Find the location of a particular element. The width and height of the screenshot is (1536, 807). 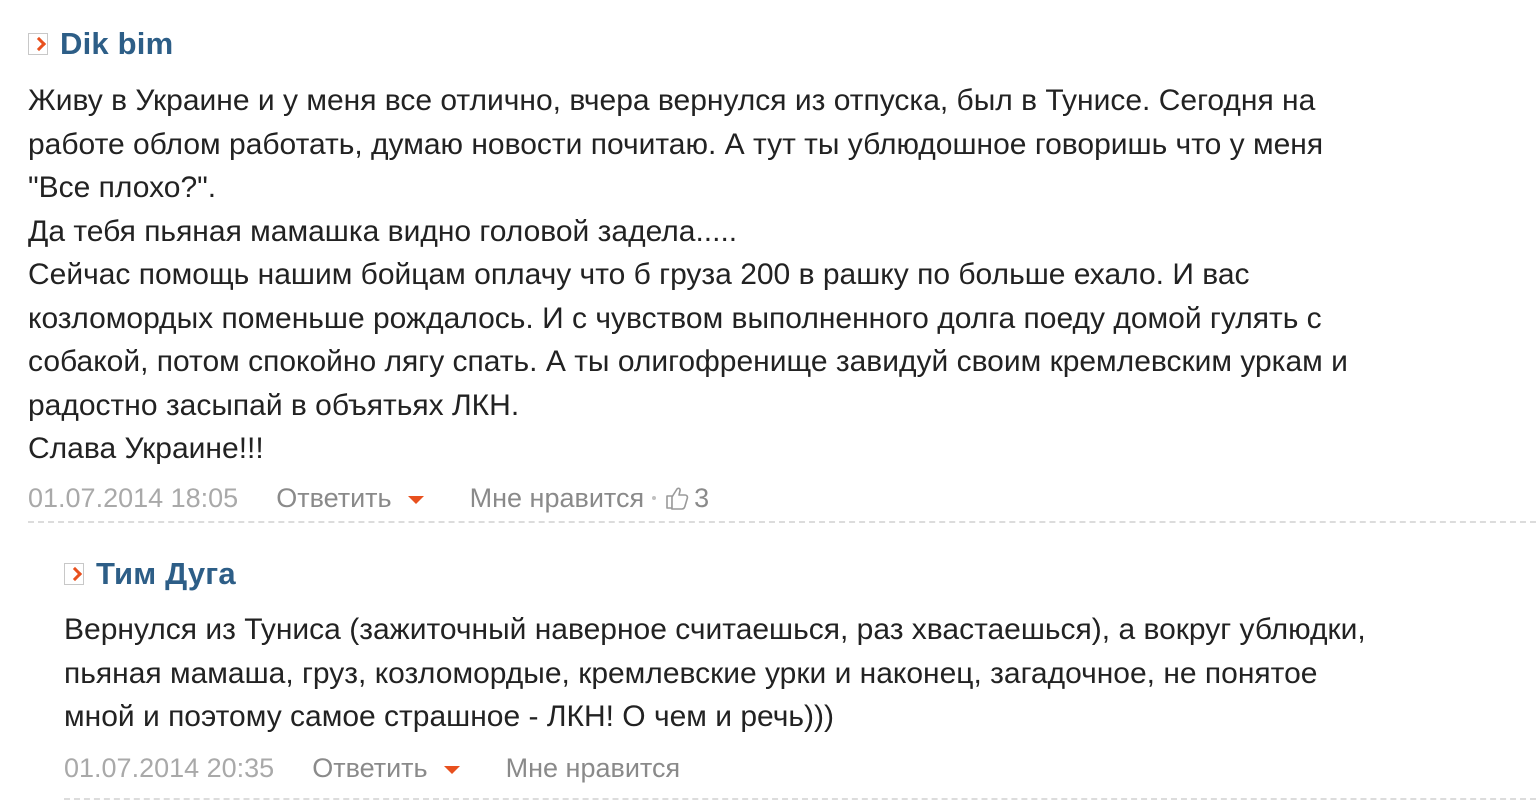

author-name-link: Dik bim is located at coordinates (116, 44).